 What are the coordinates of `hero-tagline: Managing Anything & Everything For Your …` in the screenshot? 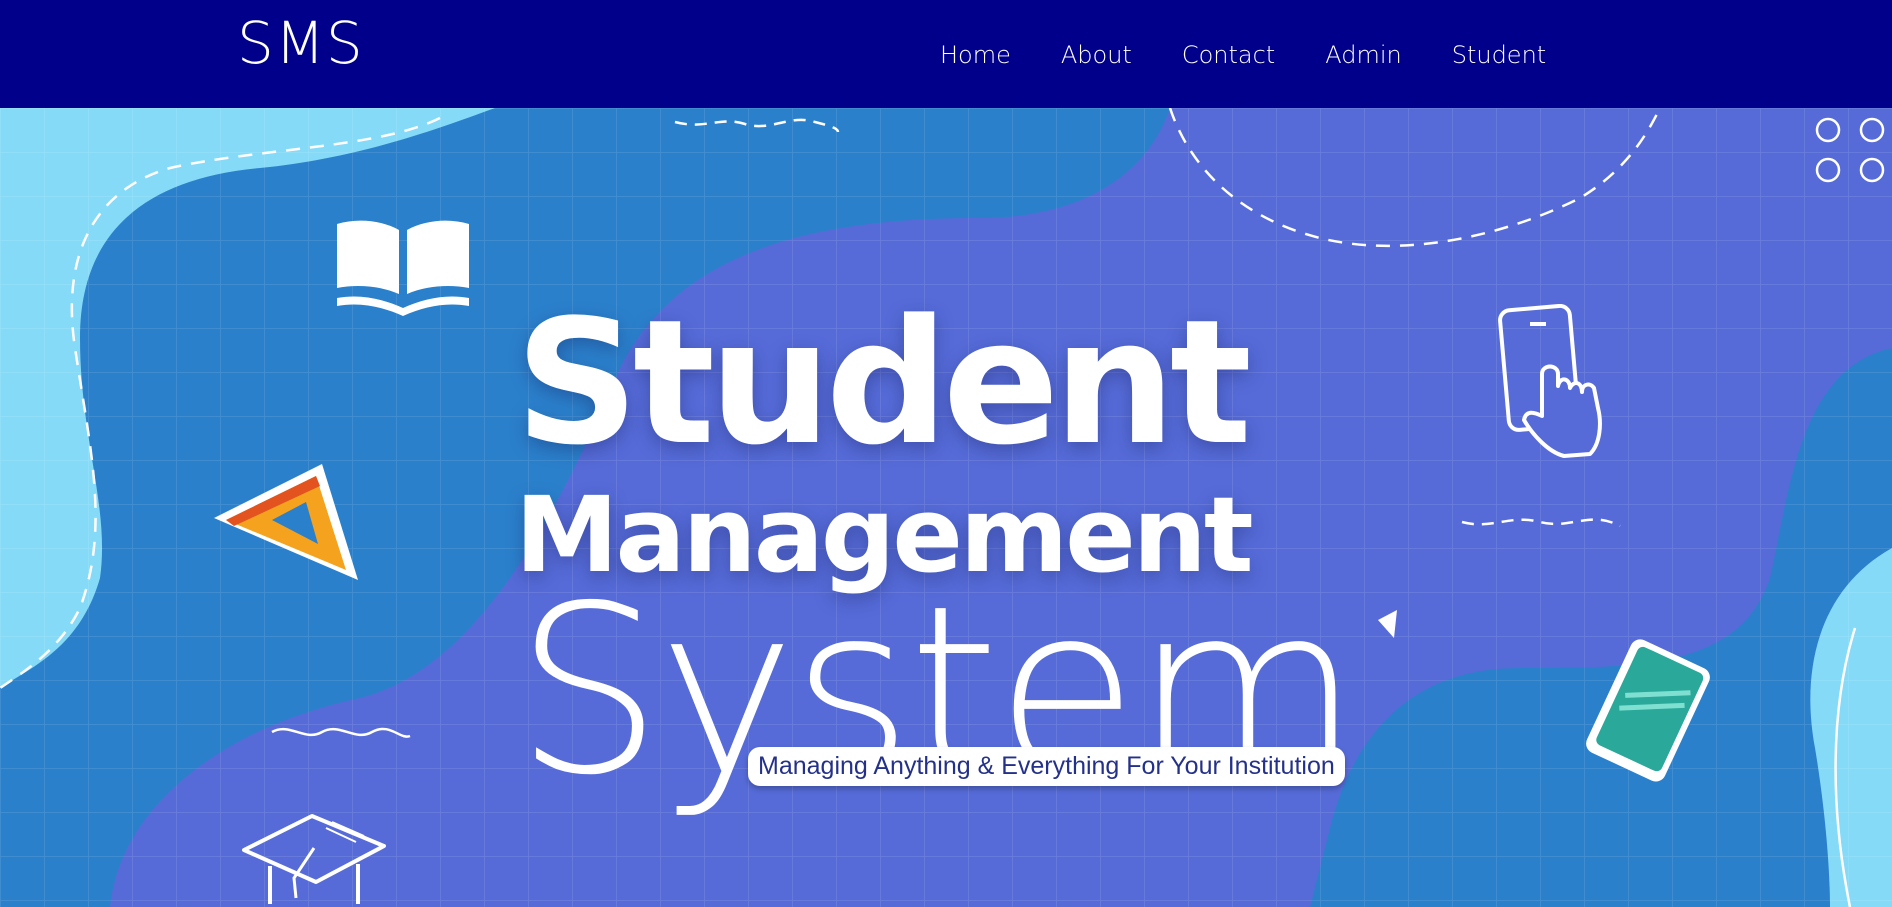 It's located at (1046, 766).